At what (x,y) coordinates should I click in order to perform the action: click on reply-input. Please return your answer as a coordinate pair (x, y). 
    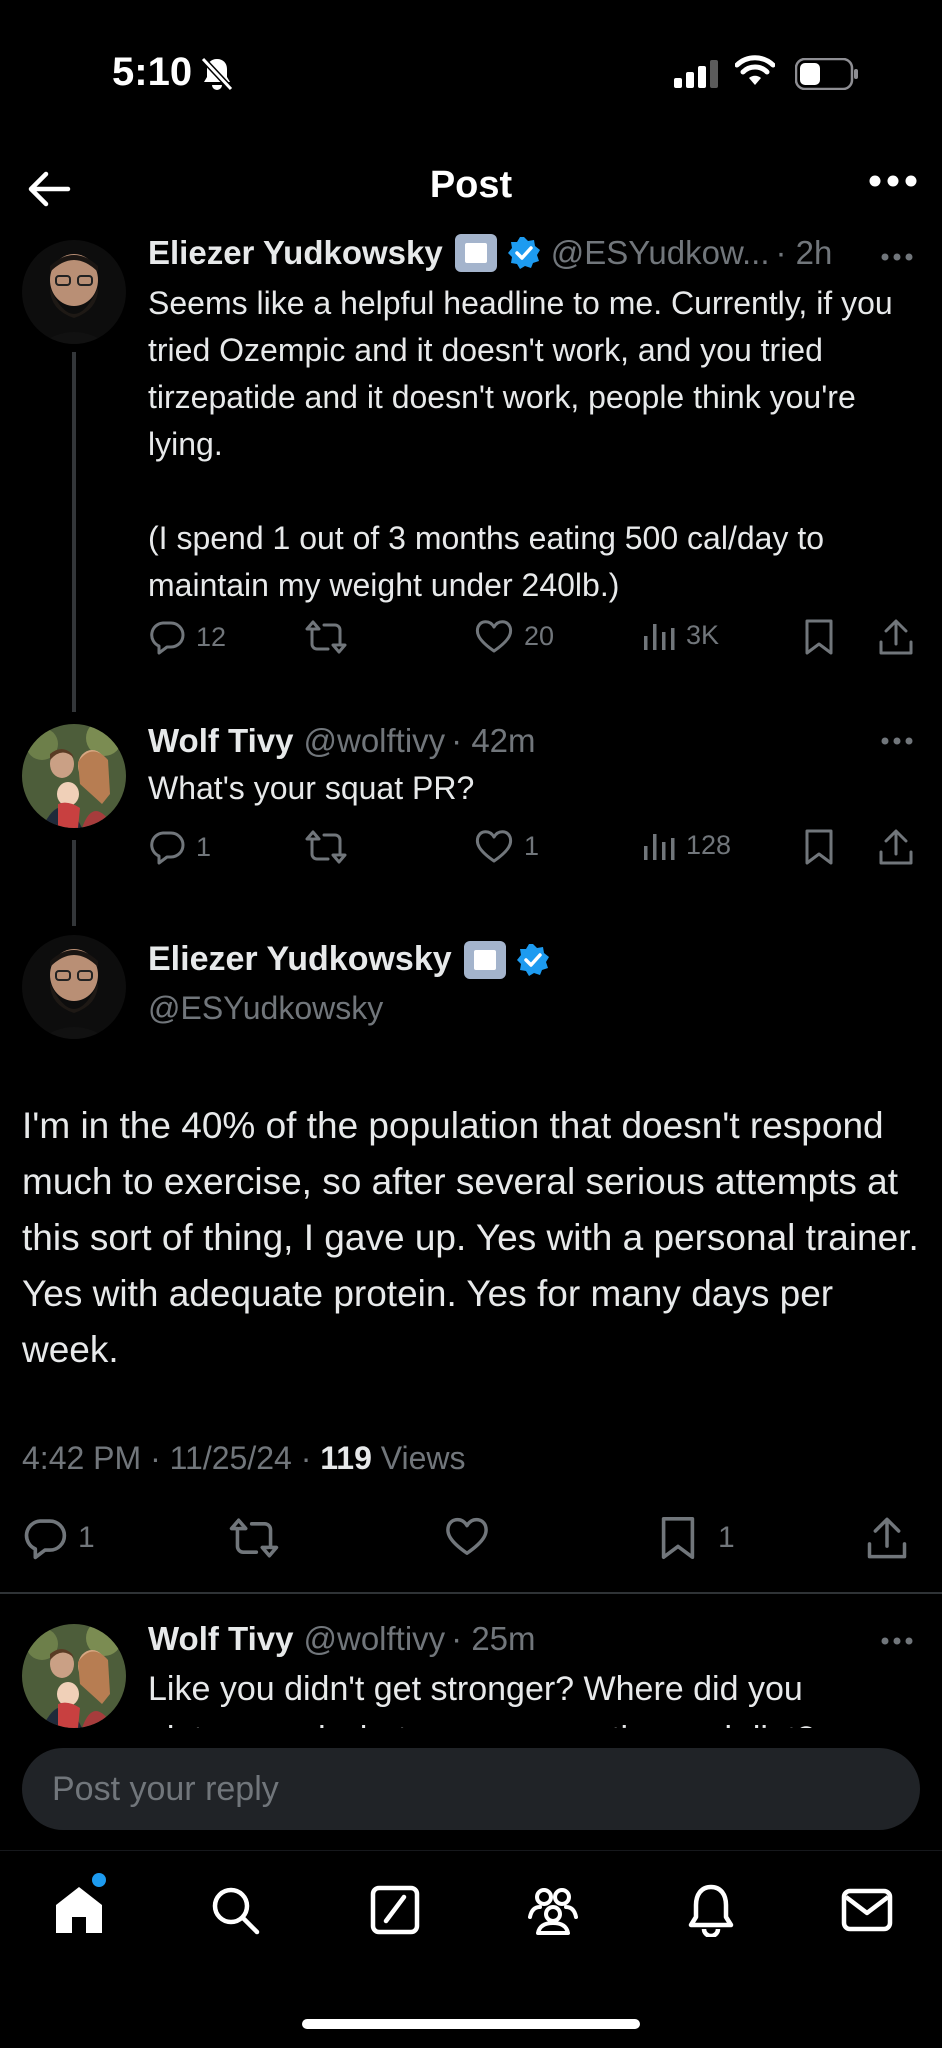
    Looking at the image, I should click on (471, 1789).